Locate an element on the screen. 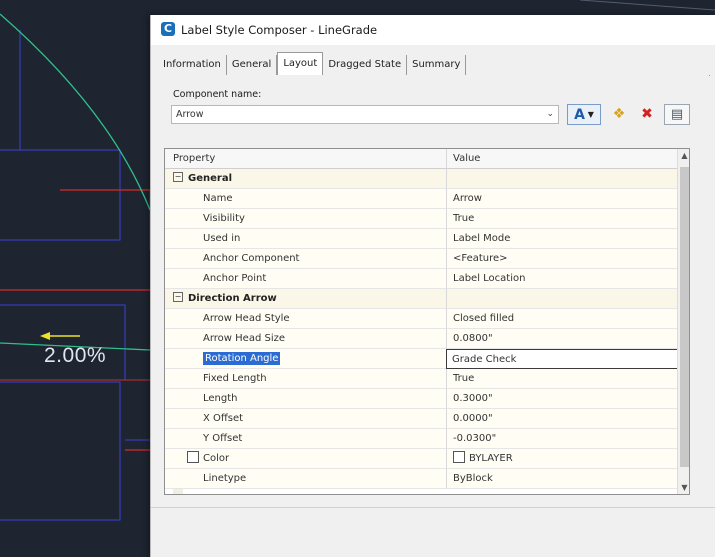  property-row: Fixed Length True is located at coordinates (421, 379).